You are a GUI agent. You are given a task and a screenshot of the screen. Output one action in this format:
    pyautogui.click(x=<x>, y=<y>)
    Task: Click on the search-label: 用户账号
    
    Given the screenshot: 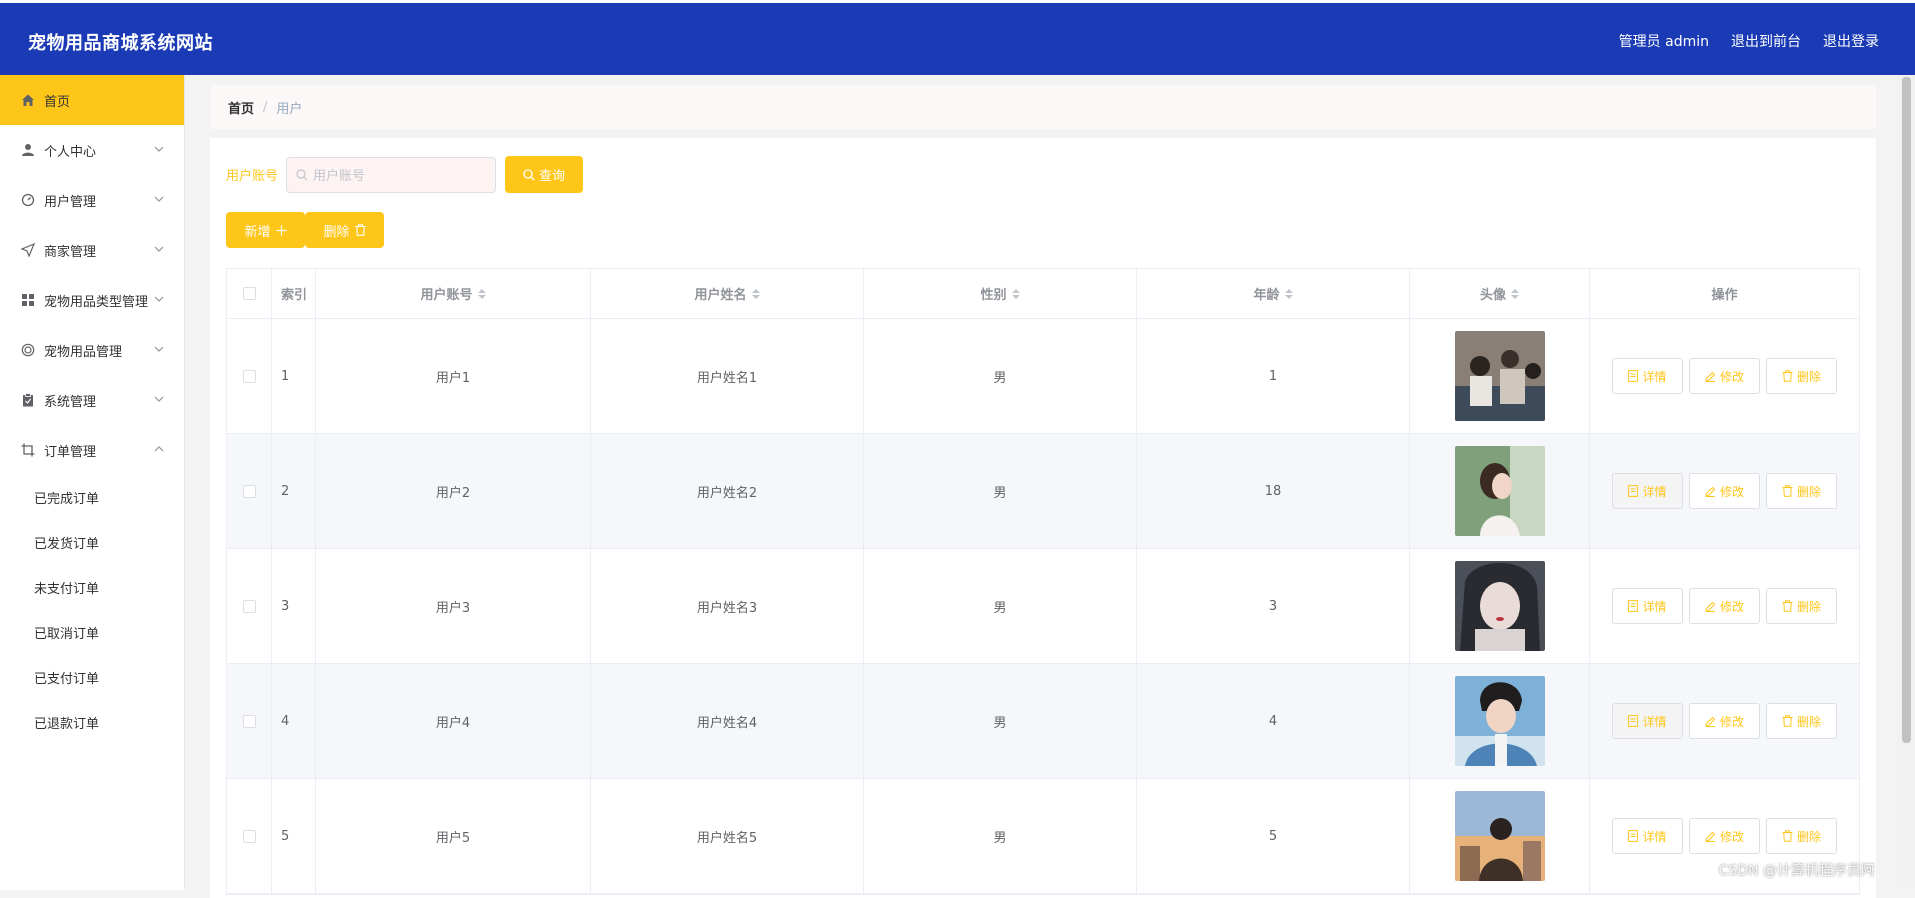 What is the action you would take?
    pyautogui.click(x=252, y=174)
    